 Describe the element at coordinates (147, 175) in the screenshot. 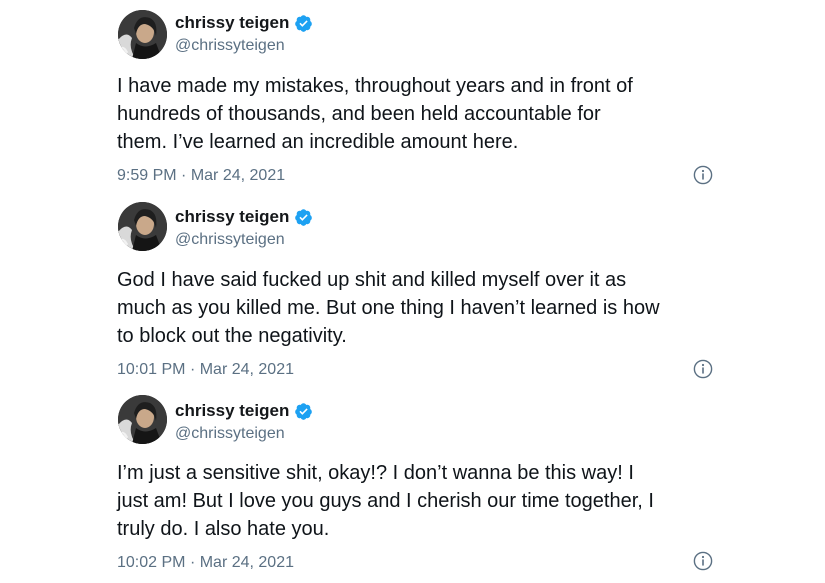

I see `tweet-time: 9:59 PM` at that location.